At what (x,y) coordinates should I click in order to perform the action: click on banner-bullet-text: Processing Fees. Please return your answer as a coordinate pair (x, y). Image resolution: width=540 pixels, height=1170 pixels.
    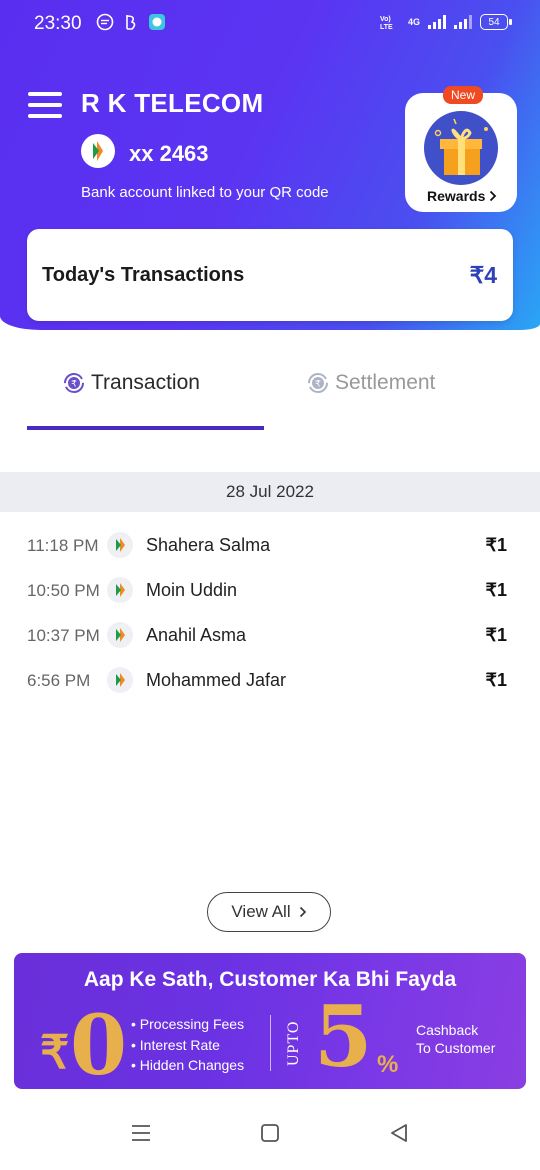
    Looking at the image, I should click on (192, 1024).